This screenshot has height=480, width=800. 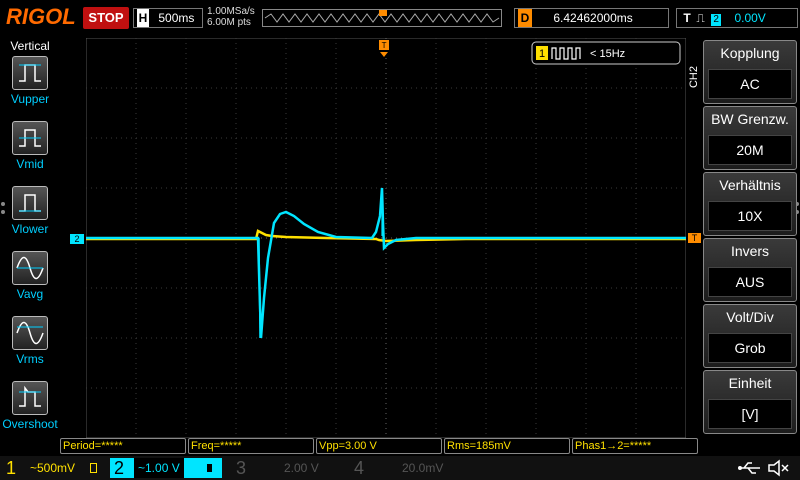 I want to click on trigger-level-label: T, so click(x=694, y=238).